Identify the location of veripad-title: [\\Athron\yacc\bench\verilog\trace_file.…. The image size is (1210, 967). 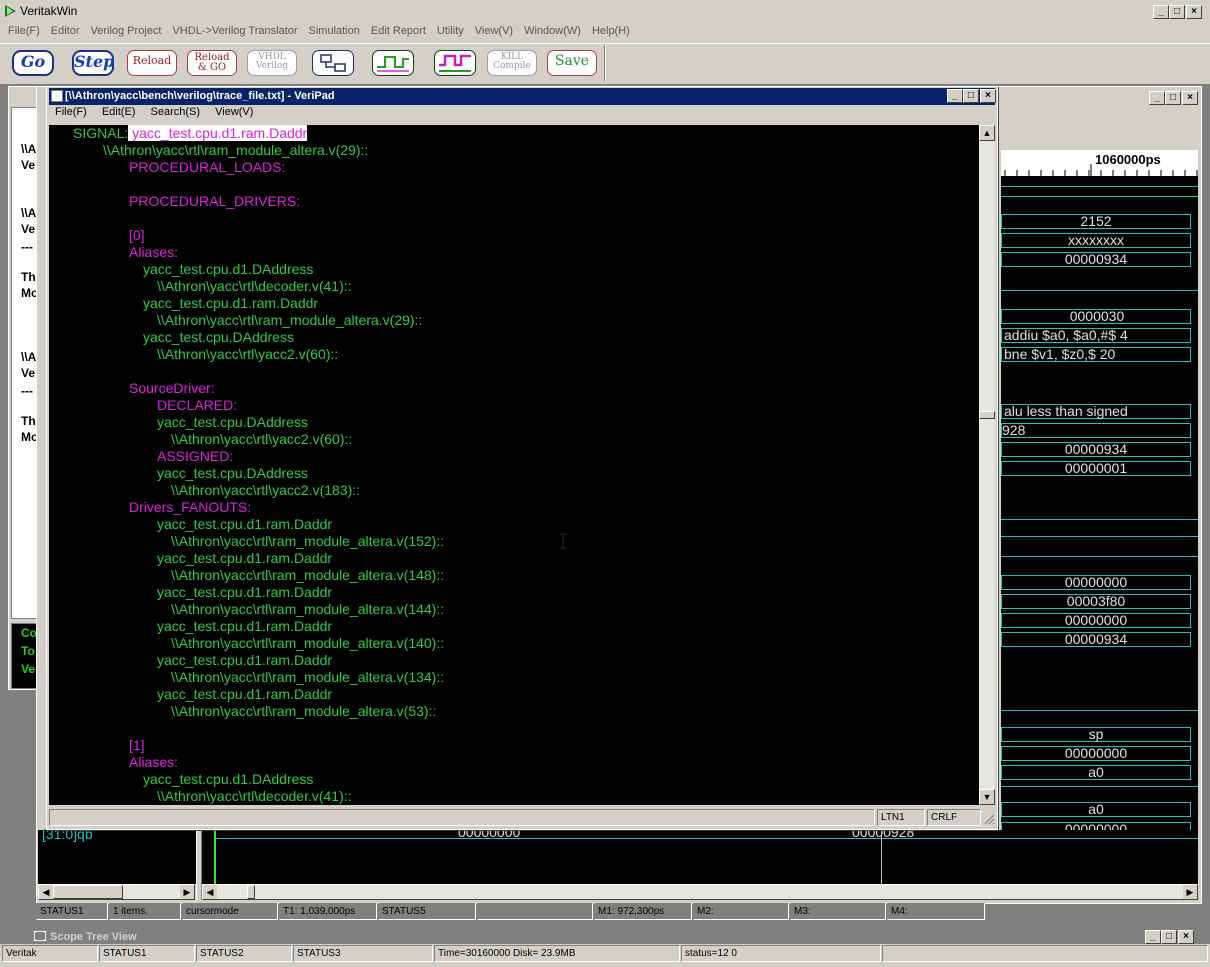
(200, 96).